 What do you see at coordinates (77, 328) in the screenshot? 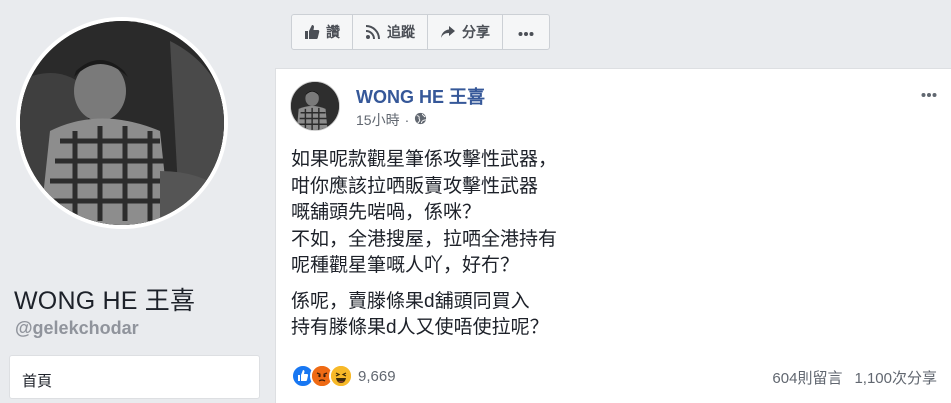
I see `page-handle: @gelekchodar` at bounding box center [77, 328].